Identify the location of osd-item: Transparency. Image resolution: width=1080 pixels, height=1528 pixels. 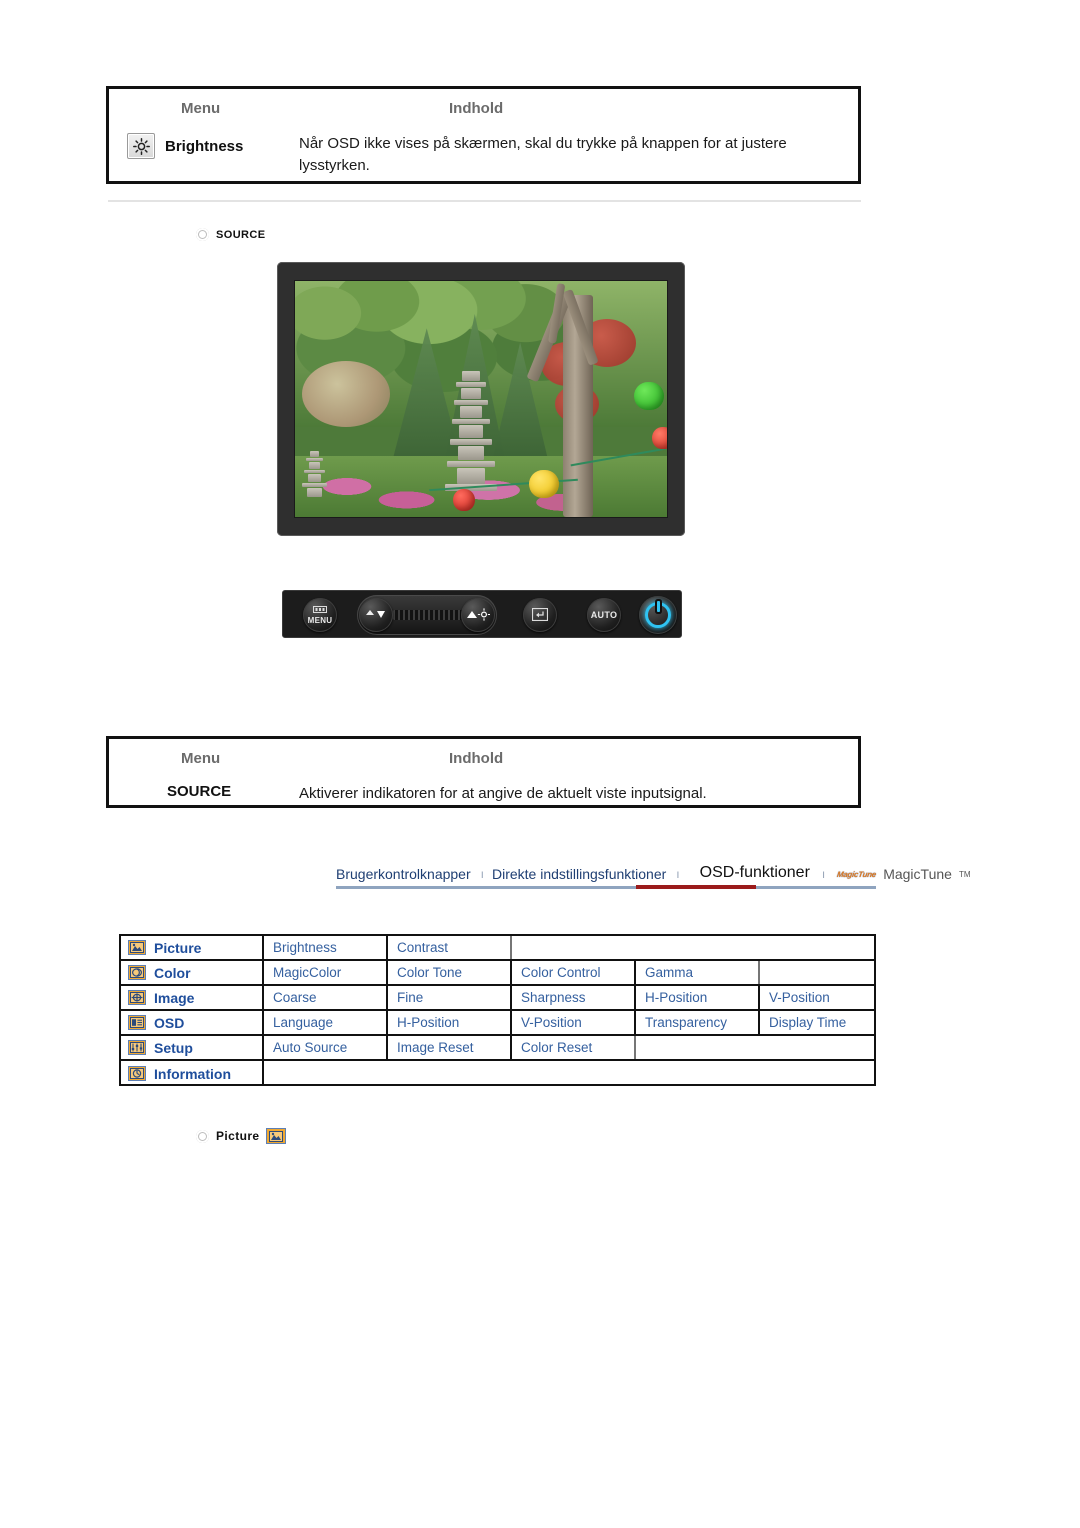
(698, 1022).